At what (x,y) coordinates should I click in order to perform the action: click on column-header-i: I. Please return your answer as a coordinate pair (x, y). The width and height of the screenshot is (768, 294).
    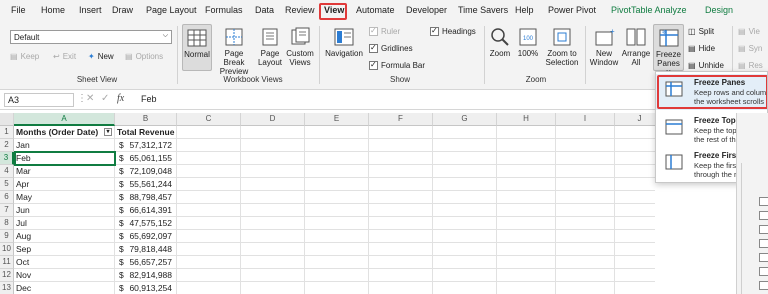
    Looking at the image, I should click on (585, 119).